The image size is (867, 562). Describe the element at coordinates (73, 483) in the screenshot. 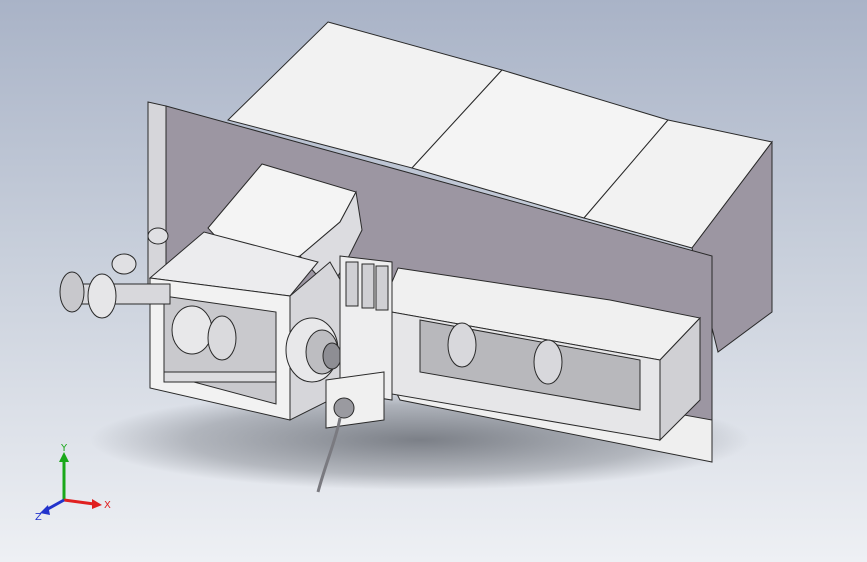

I see `axis-triad: Y X Z` at that location.